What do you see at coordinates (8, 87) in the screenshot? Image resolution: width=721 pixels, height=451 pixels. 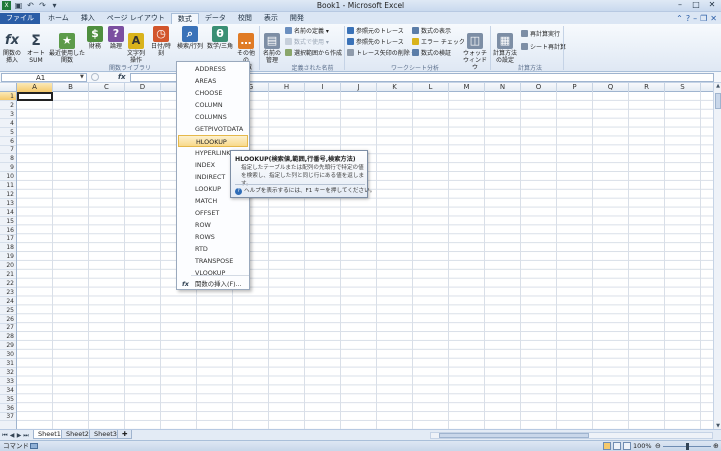 I see `select-all-corner` at bounding box center [8, 87].